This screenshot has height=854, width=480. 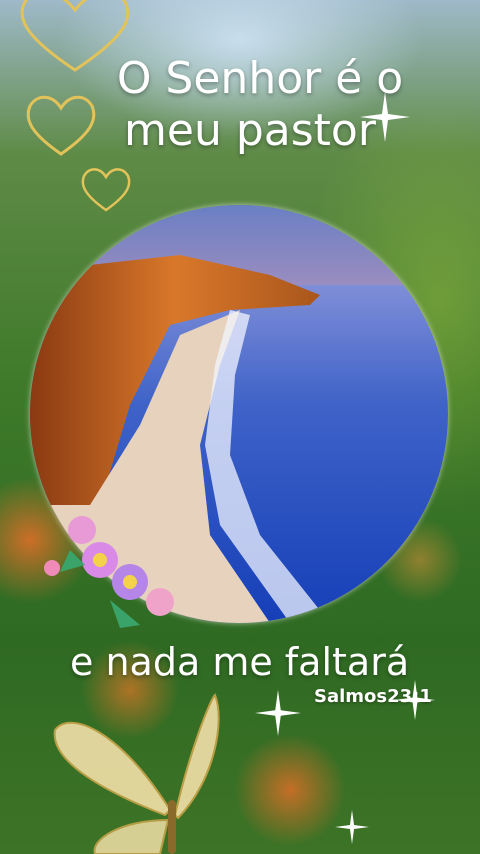 I want to click on verse-subtitle: e nada me faltará, so click(x=240, y=662).